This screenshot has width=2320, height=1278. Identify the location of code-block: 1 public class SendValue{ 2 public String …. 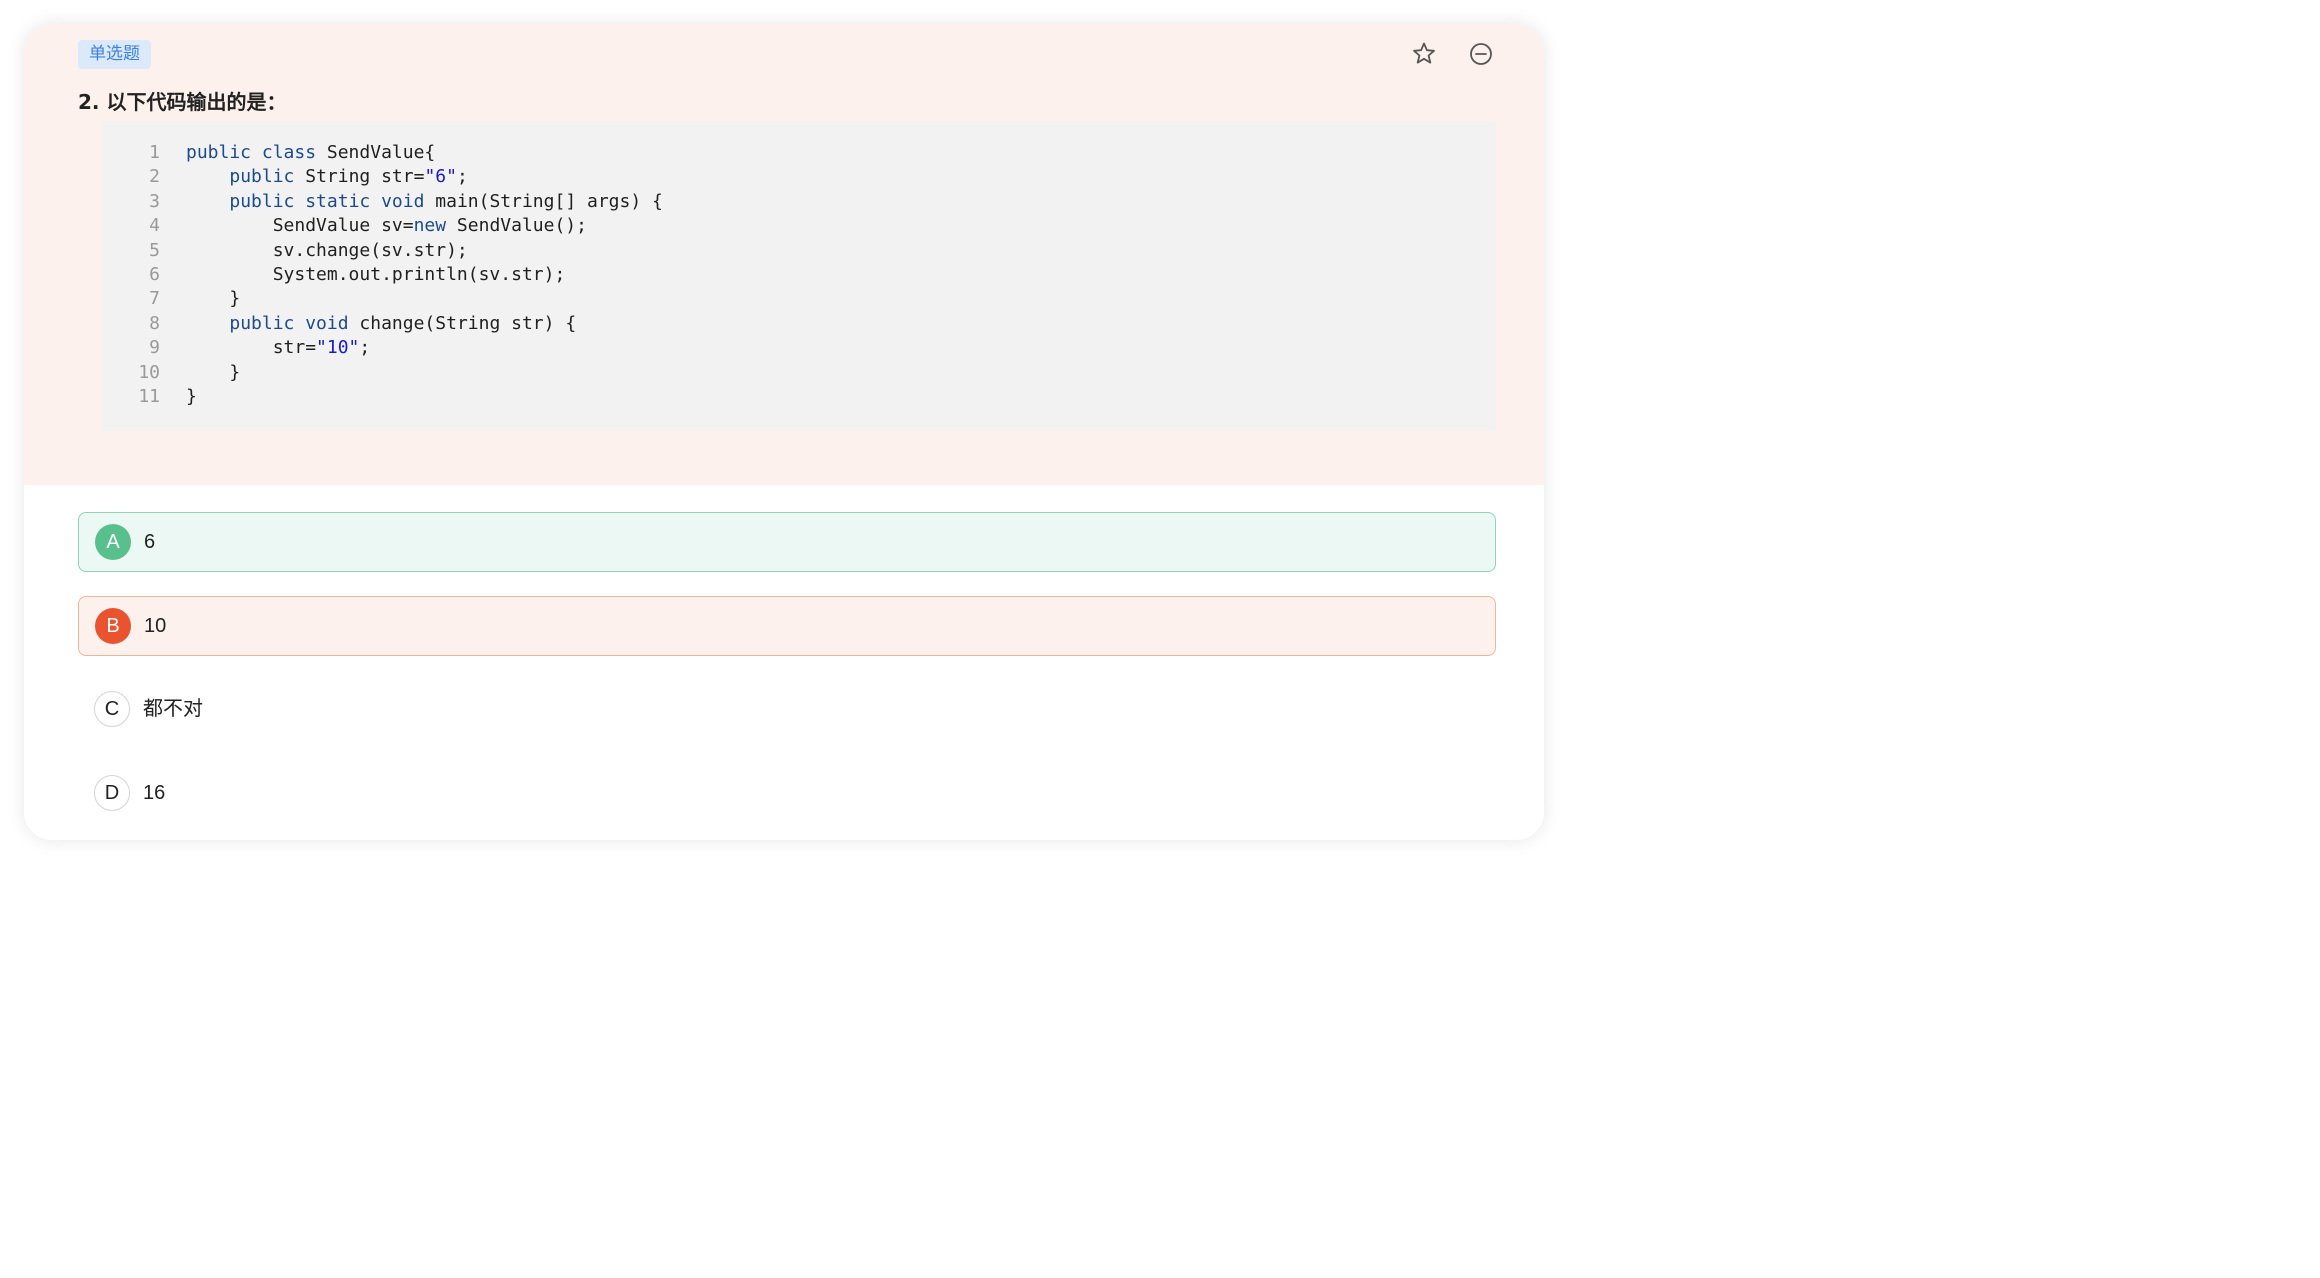
(799, 276).